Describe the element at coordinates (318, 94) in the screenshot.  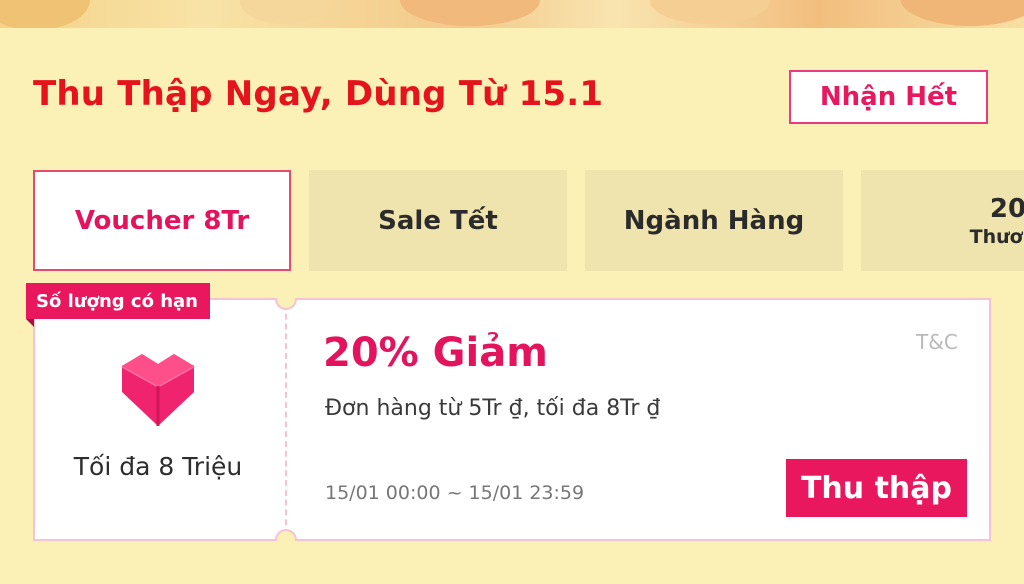
I see `page-title: Thu Thập Ngay, Dùng Từ 15.1` at that location.